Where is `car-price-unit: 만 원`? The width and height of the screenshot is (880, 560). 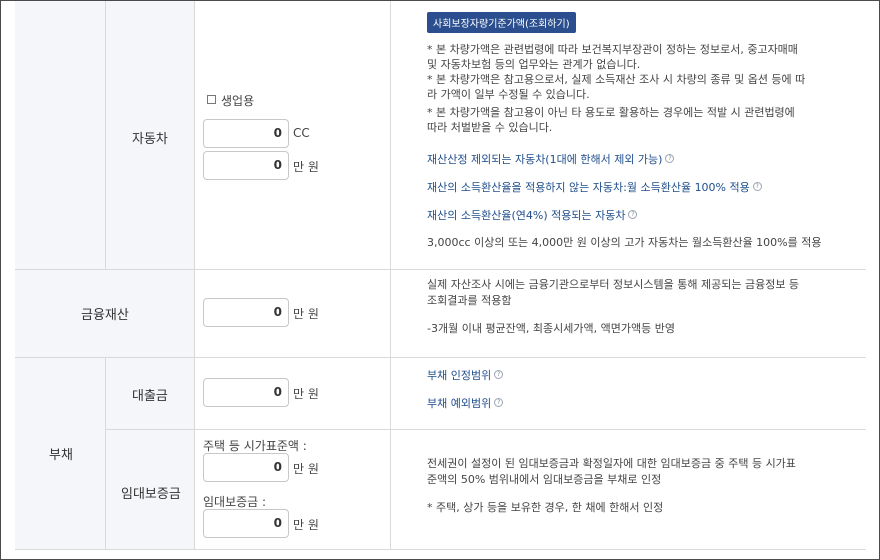 car-price-unit: 만 원 is located at coordinates (306, 167).